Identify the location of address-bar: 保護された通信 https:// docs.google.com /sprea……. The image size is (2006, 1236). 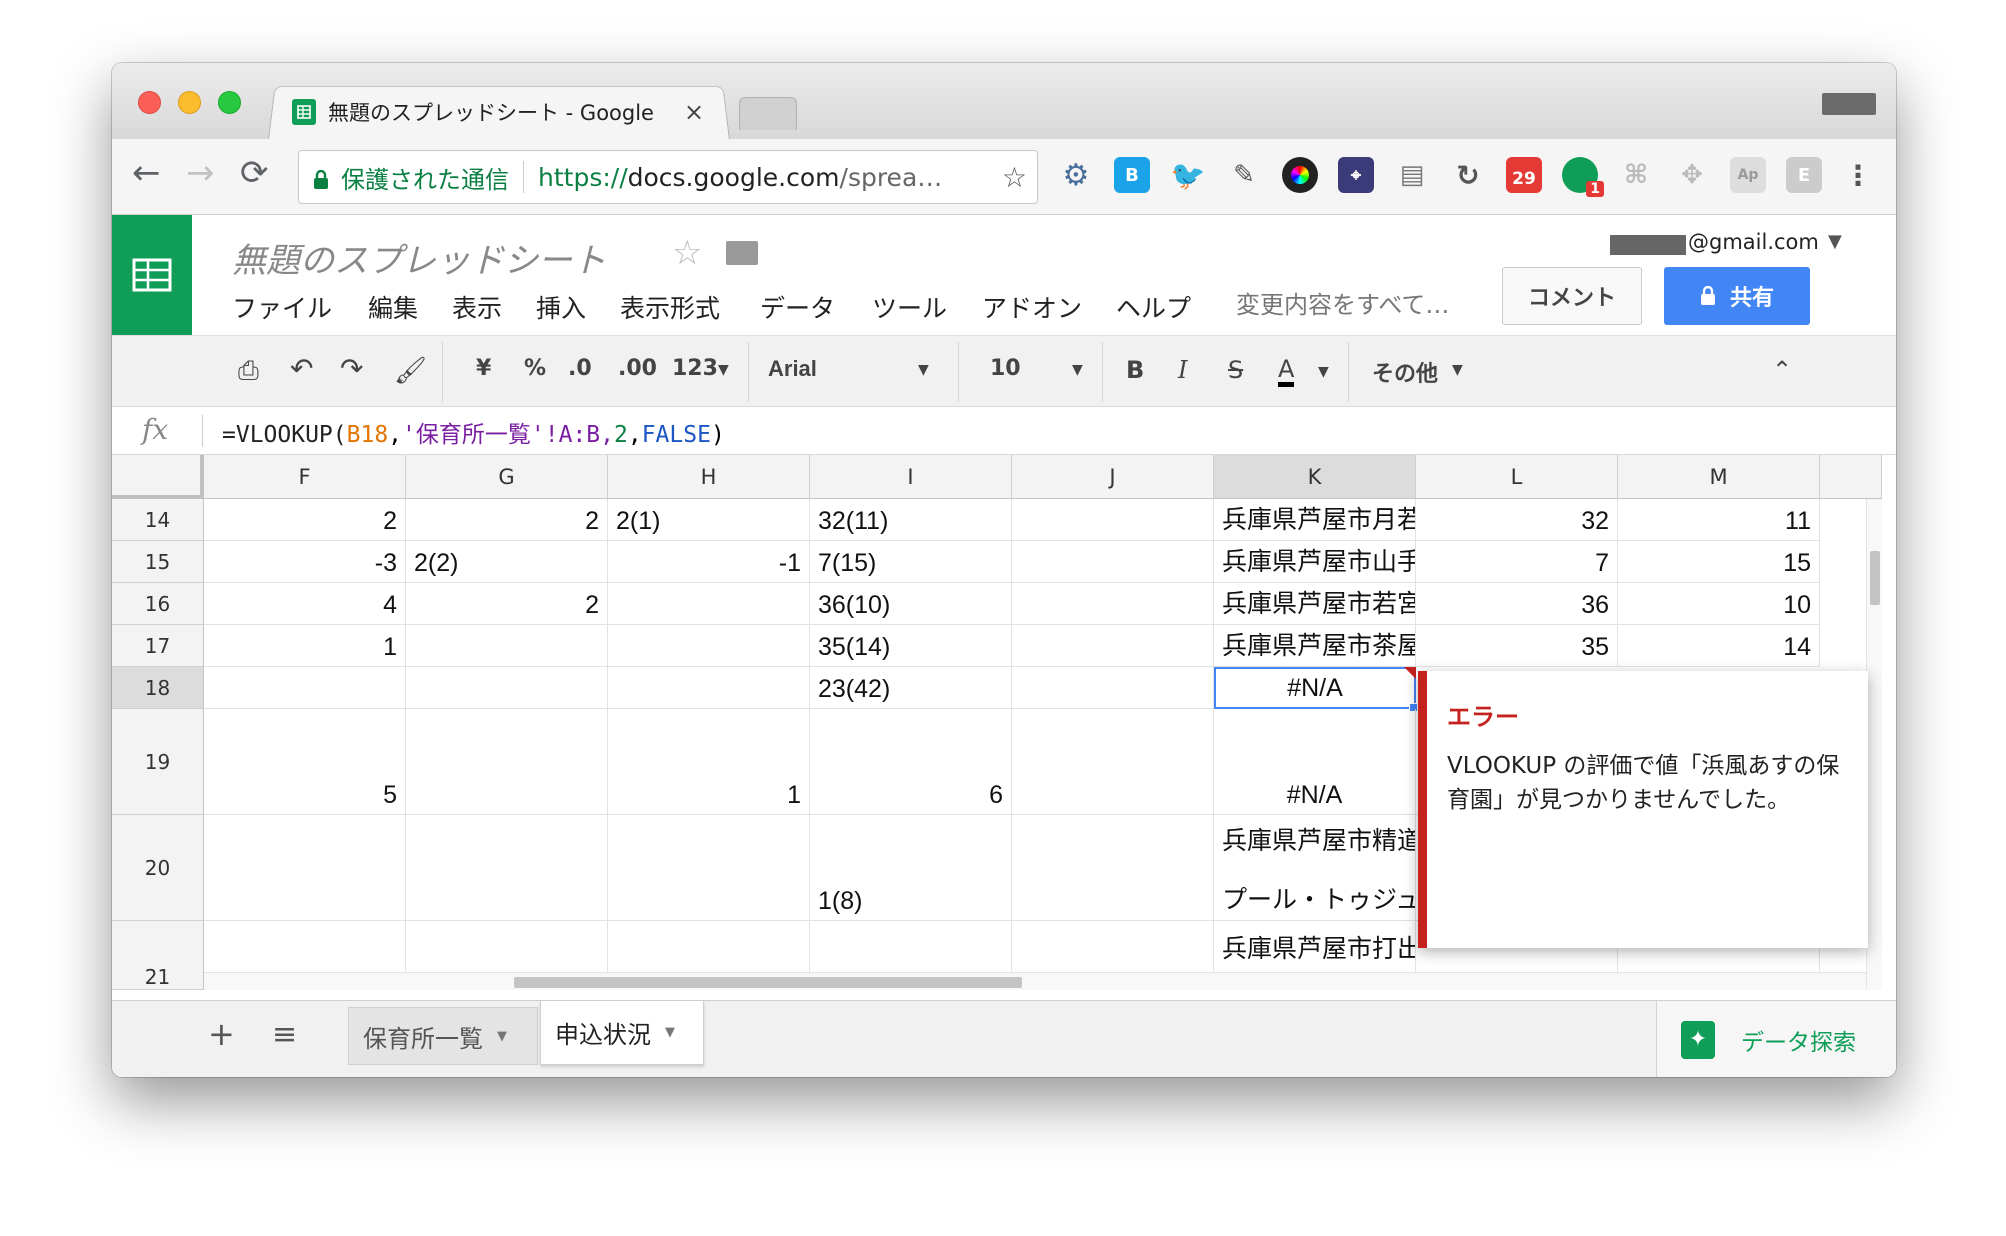
(668, 177).